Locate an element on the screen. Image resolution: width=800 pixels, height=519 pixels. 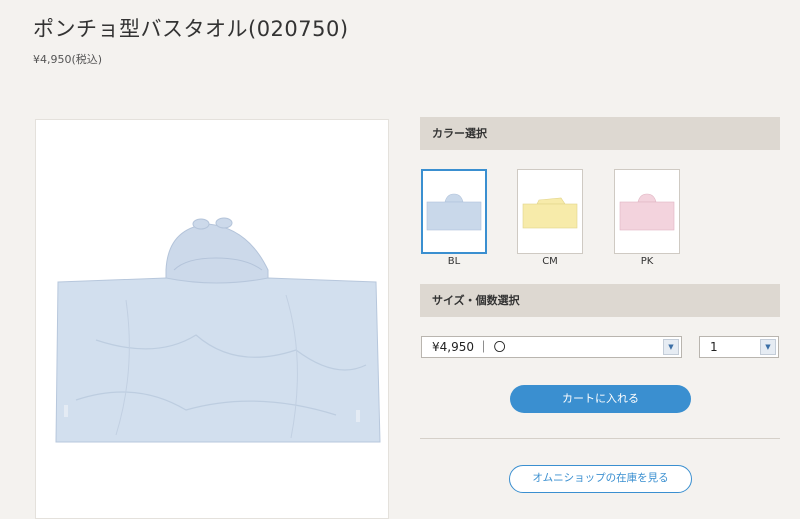
color-label-bl: BL is located at coordinates (454, 261).